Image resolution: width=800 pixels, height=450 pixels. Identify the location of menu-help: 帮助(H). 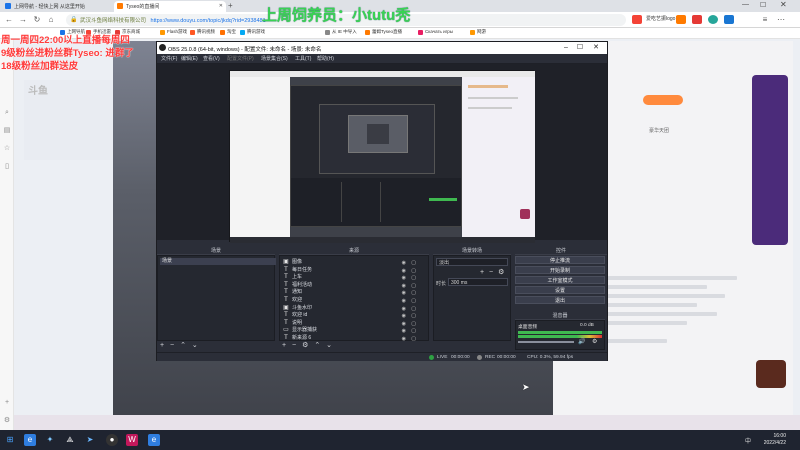
(325, 58).